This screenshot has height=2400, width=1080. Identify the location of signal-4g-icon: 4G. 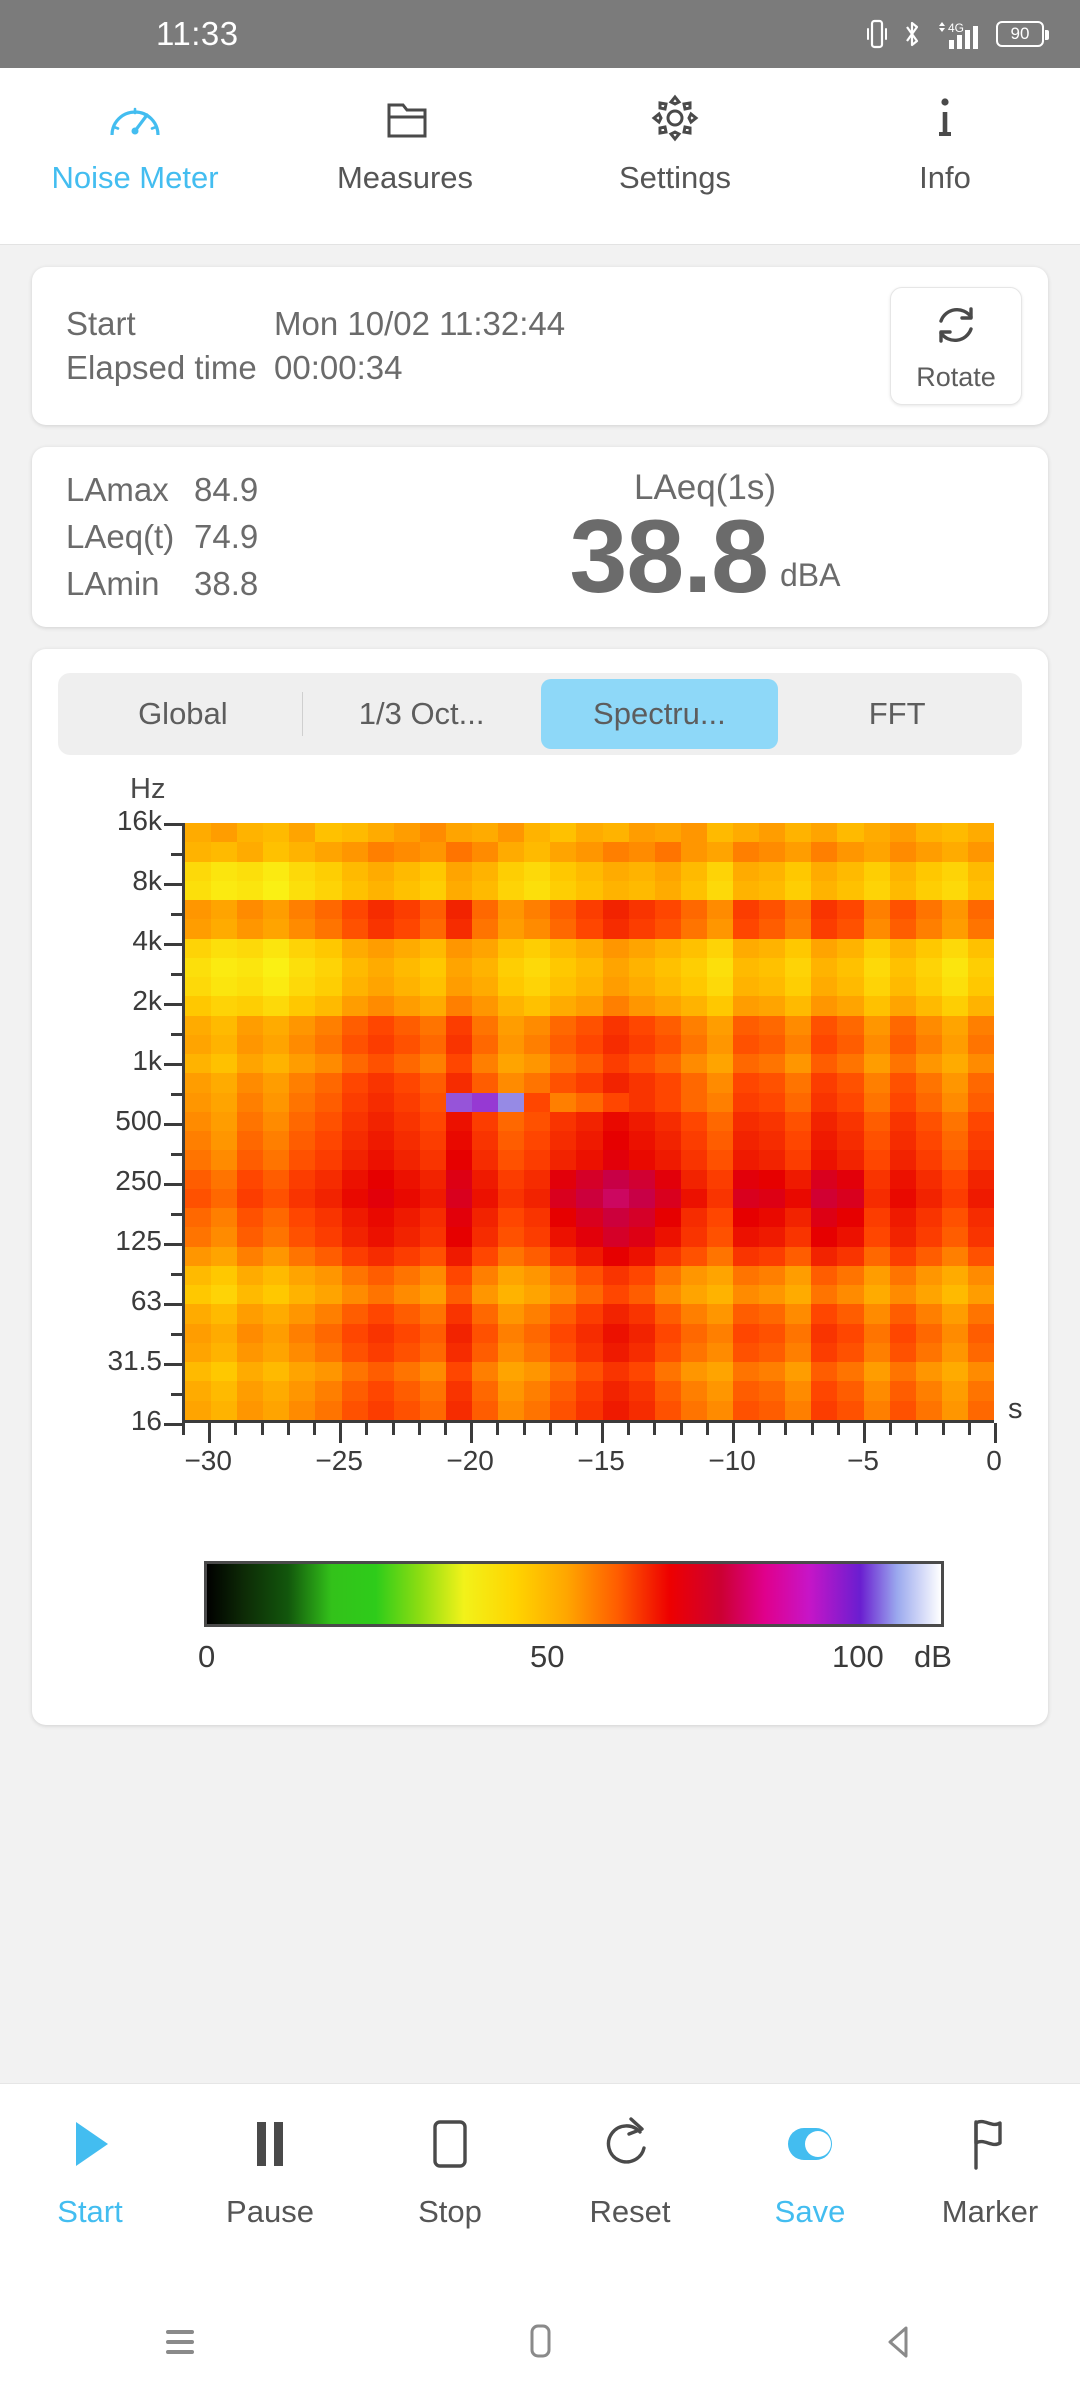
(959, 34).